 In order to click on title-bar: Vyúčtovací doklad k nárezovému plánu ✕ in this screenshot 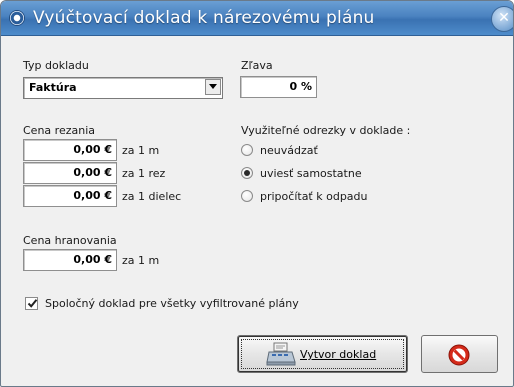, I will do `click(257, 18)`.